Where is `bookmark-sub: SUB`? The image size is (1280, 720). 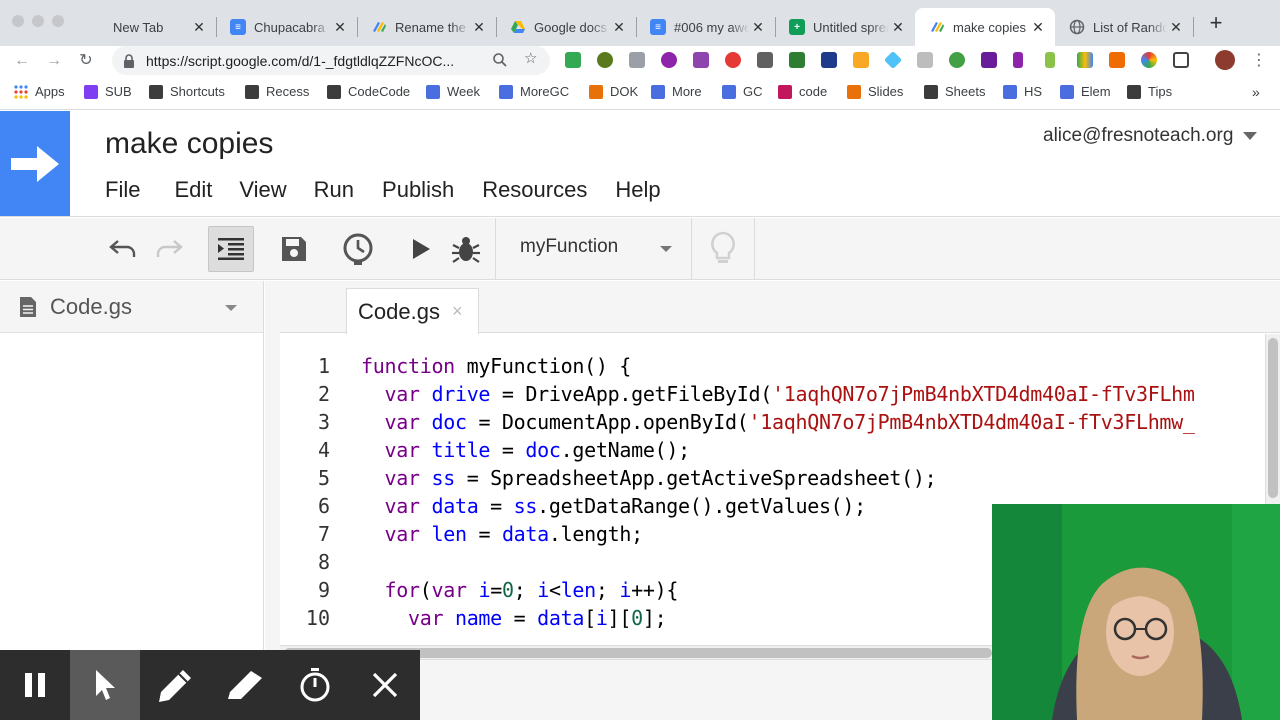 bookmark-sub: SUB is located at coordinates (108, 91).